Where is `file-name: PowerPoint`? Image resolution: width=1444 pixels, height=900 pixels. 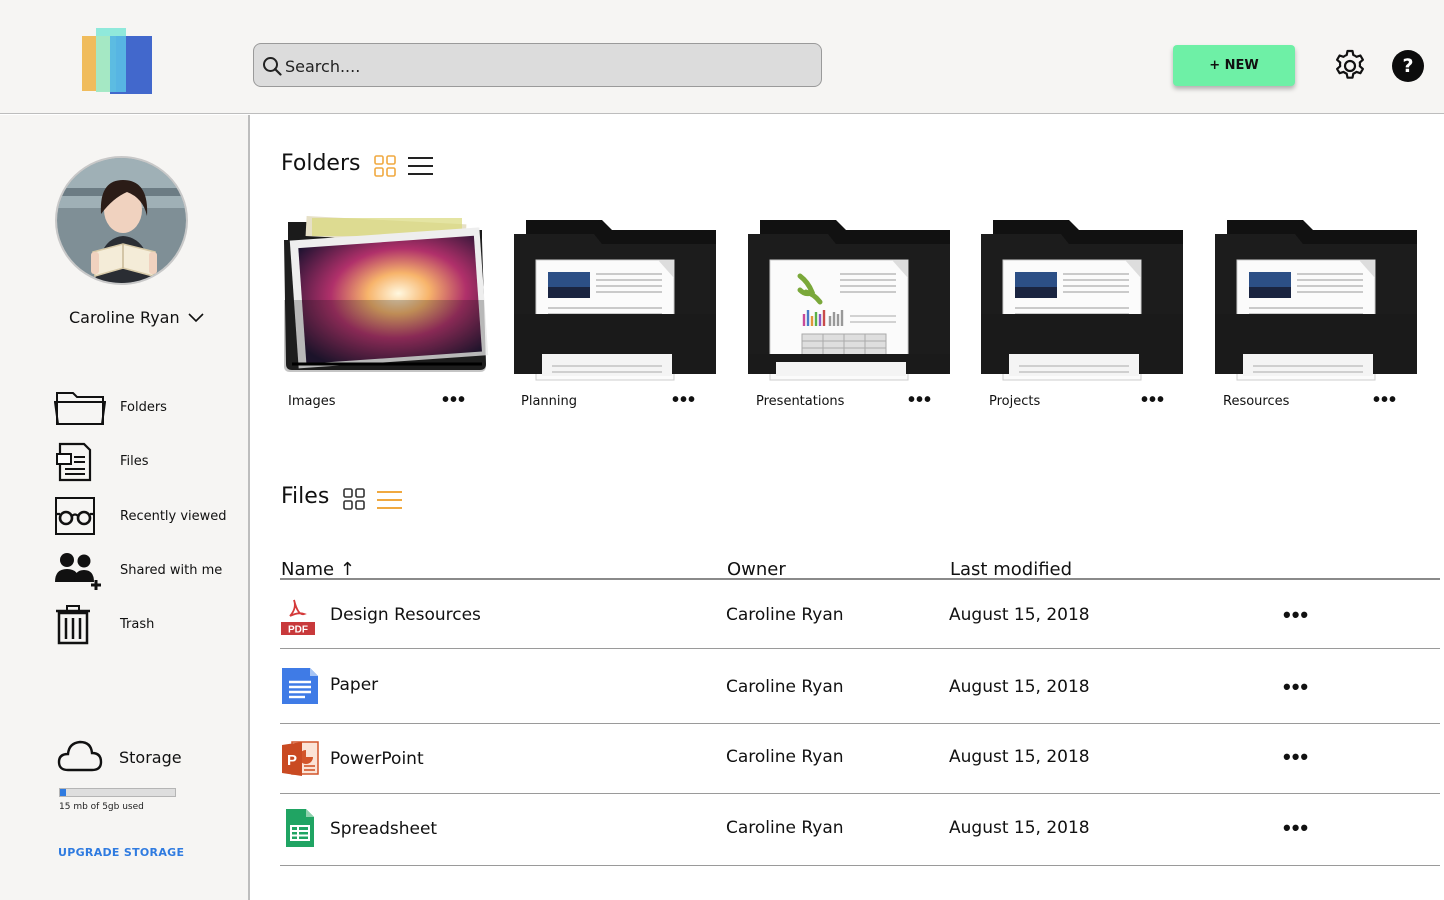 file-name: PowerPoint is located at coordinates (377, 759).